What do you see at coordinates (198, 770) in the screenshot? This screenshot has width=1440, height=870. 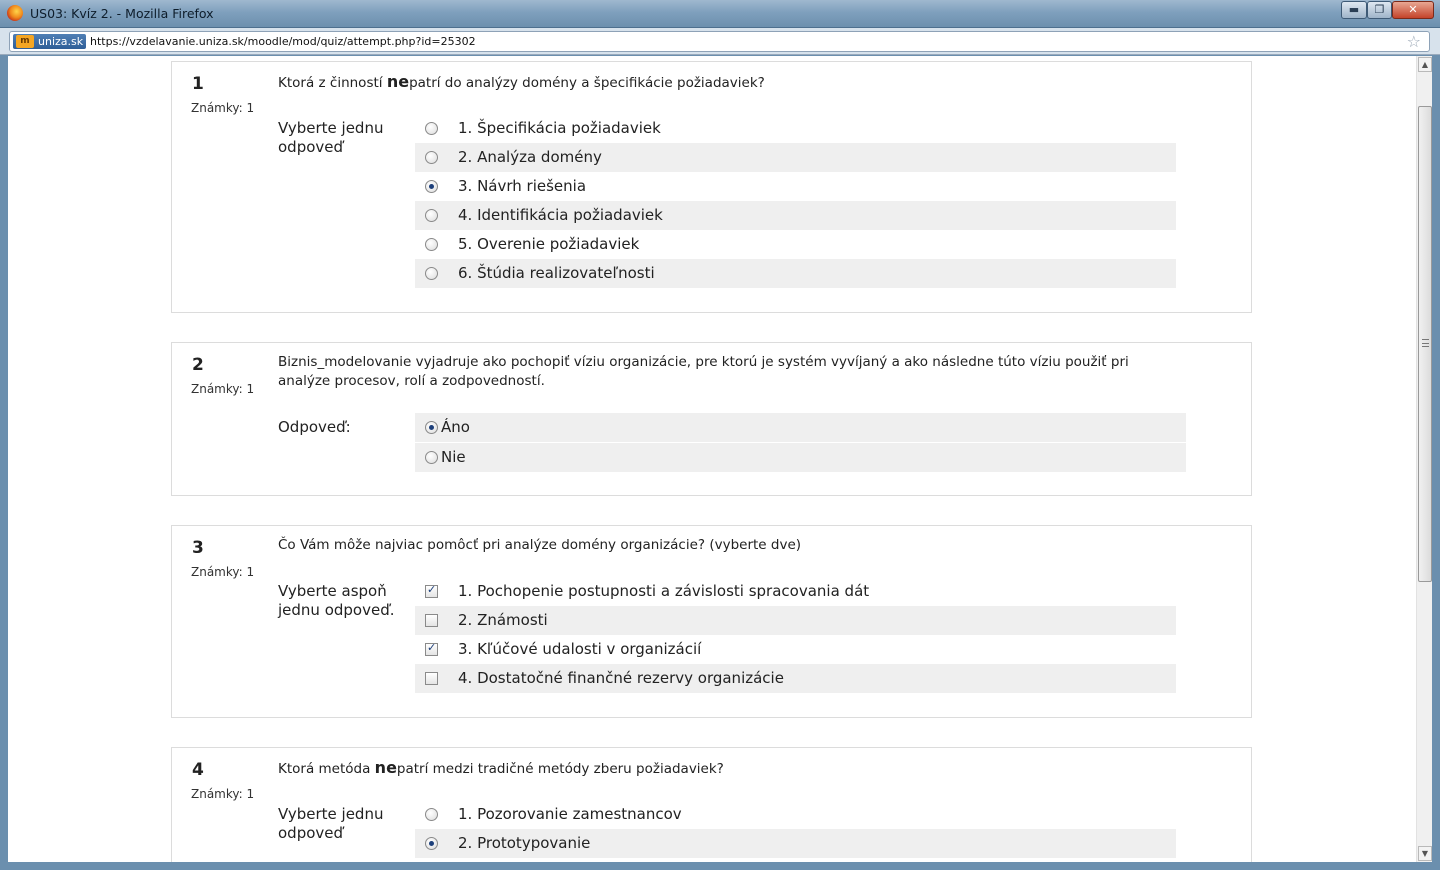 I see `question-number: 4` at bounding box center [198, 770].